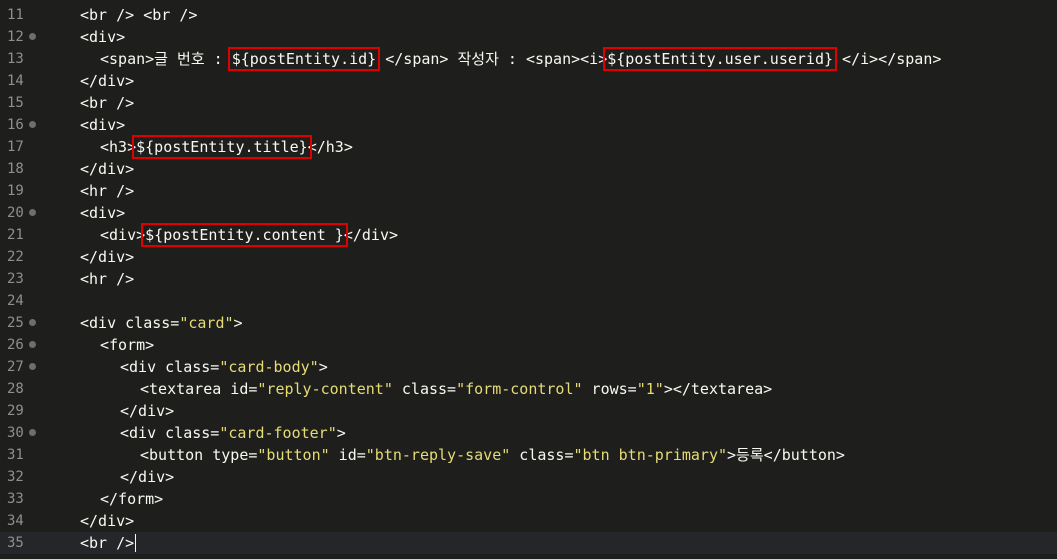  I want to click on code-line: 29 </div>, so click(528, 411).